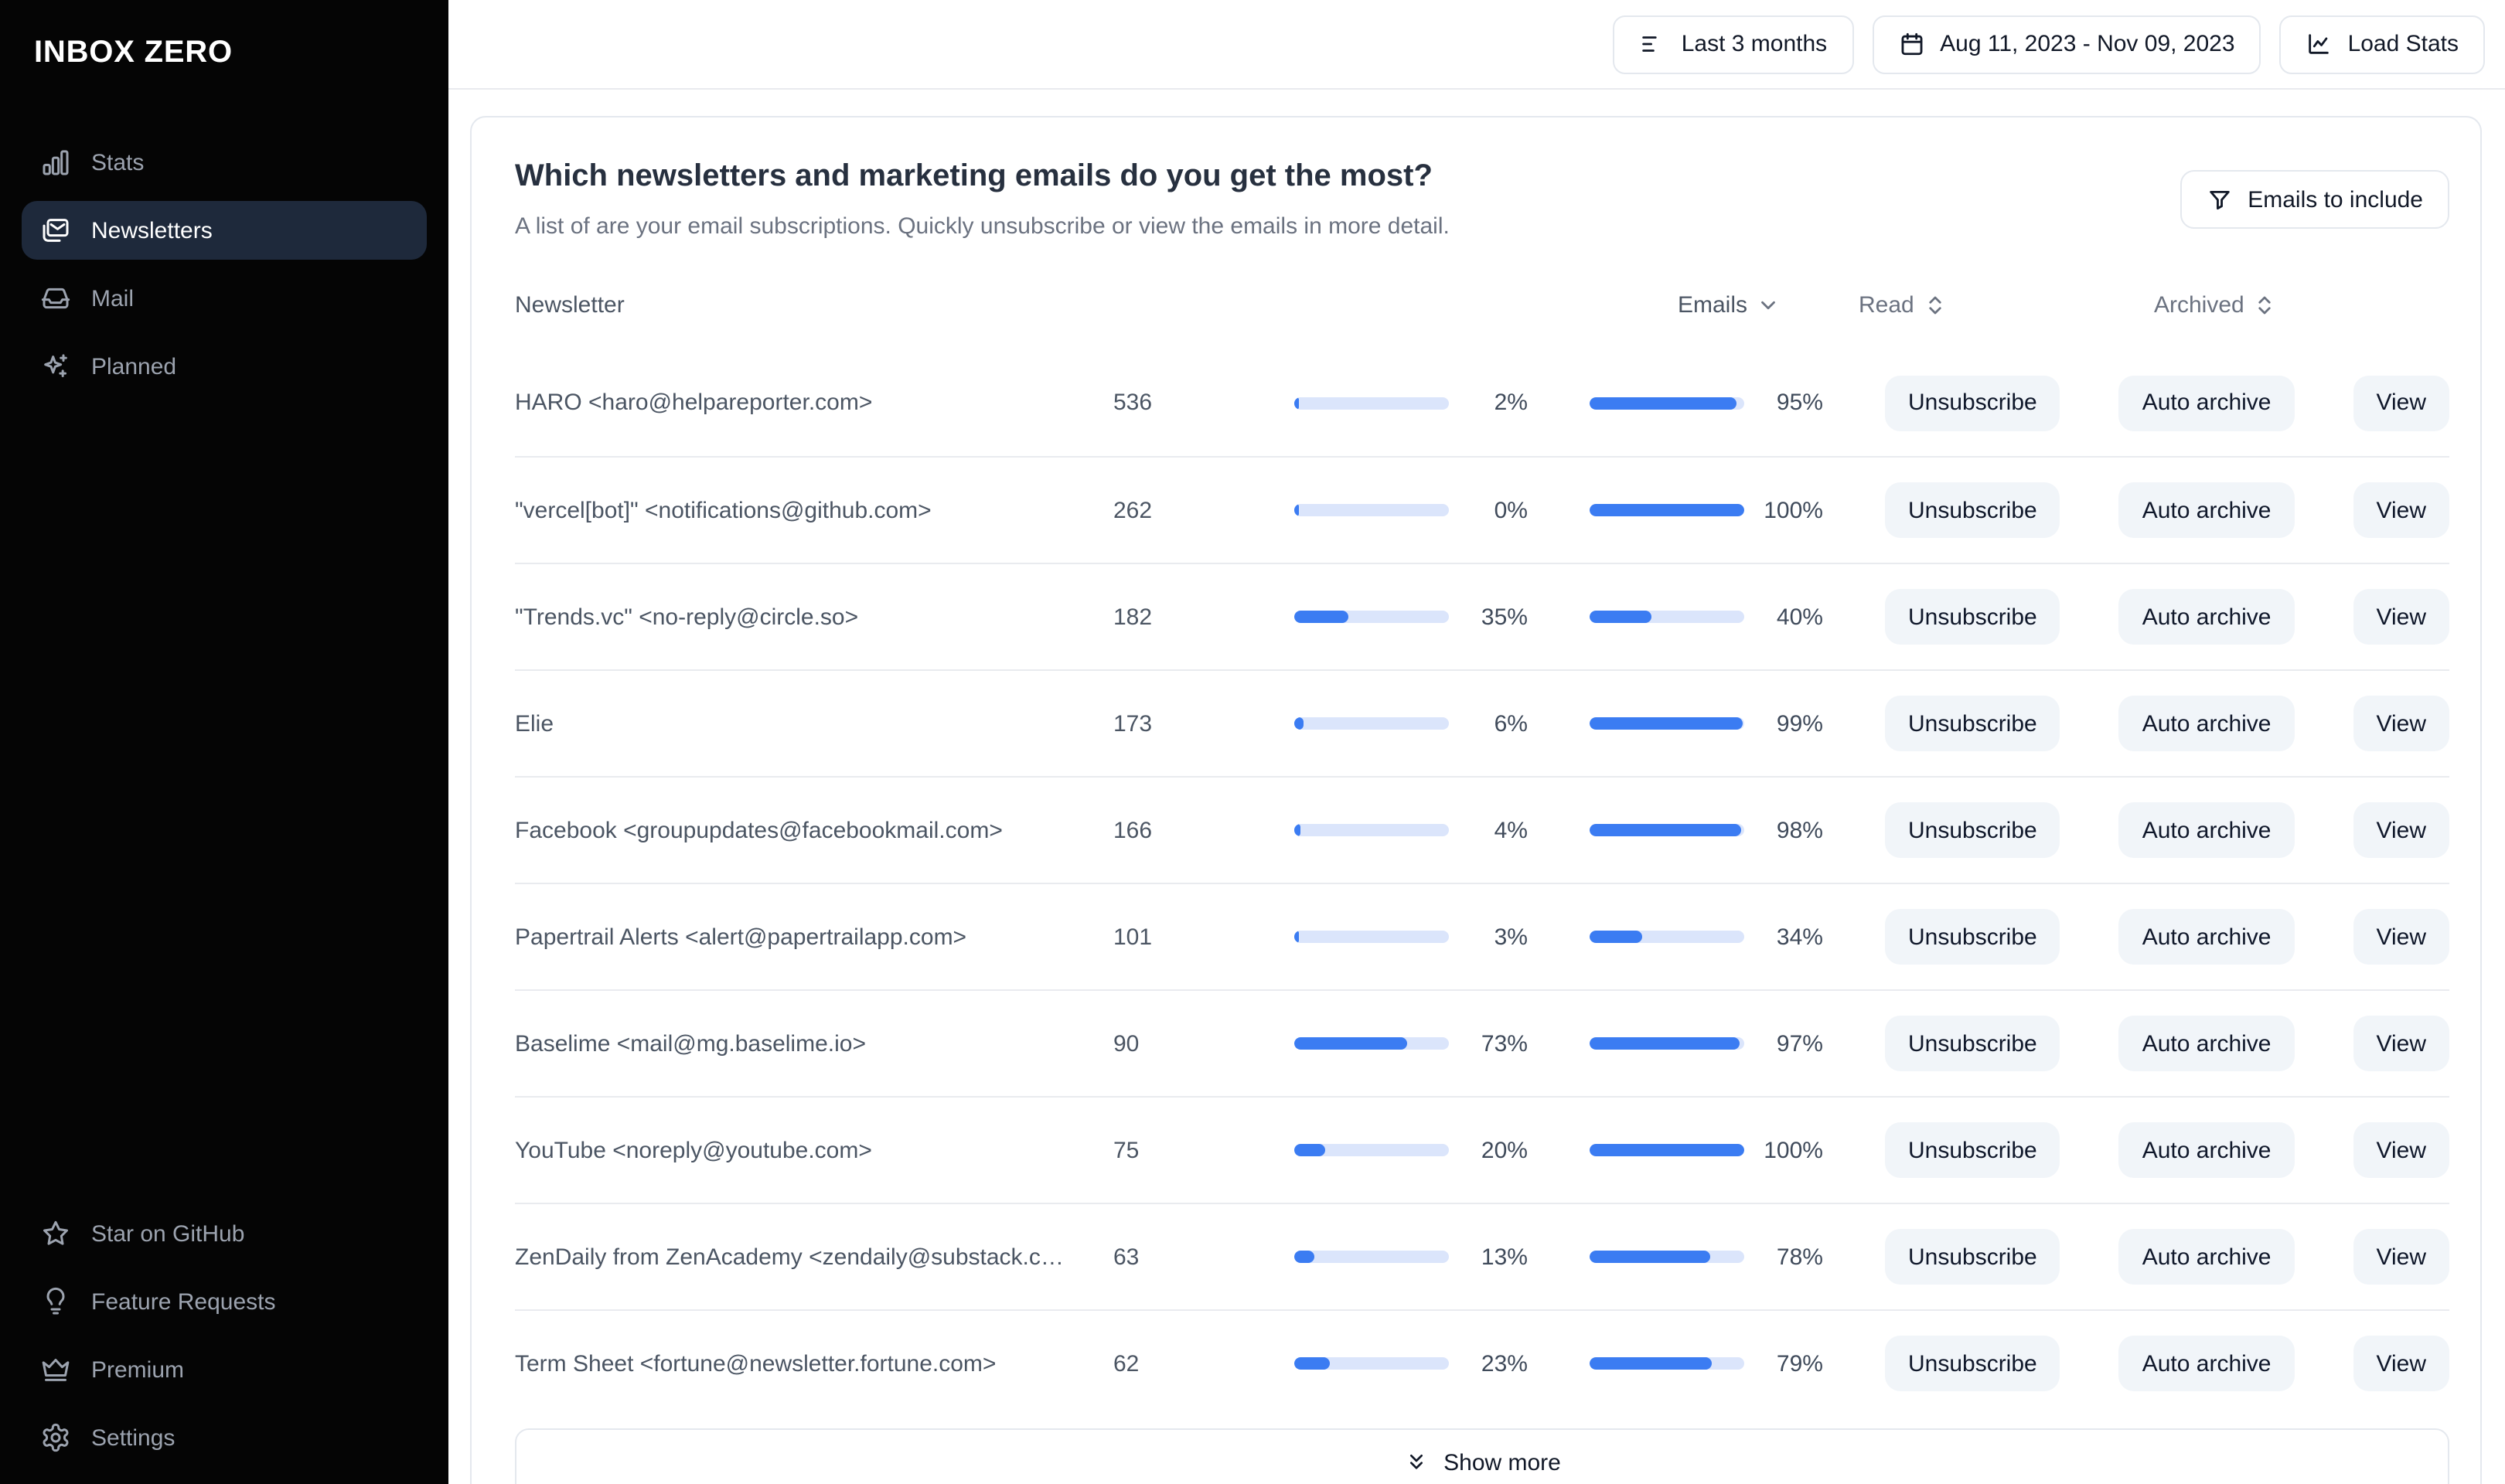  I want to click on sidebar-item-settings: Settings, so click(224, 1437).